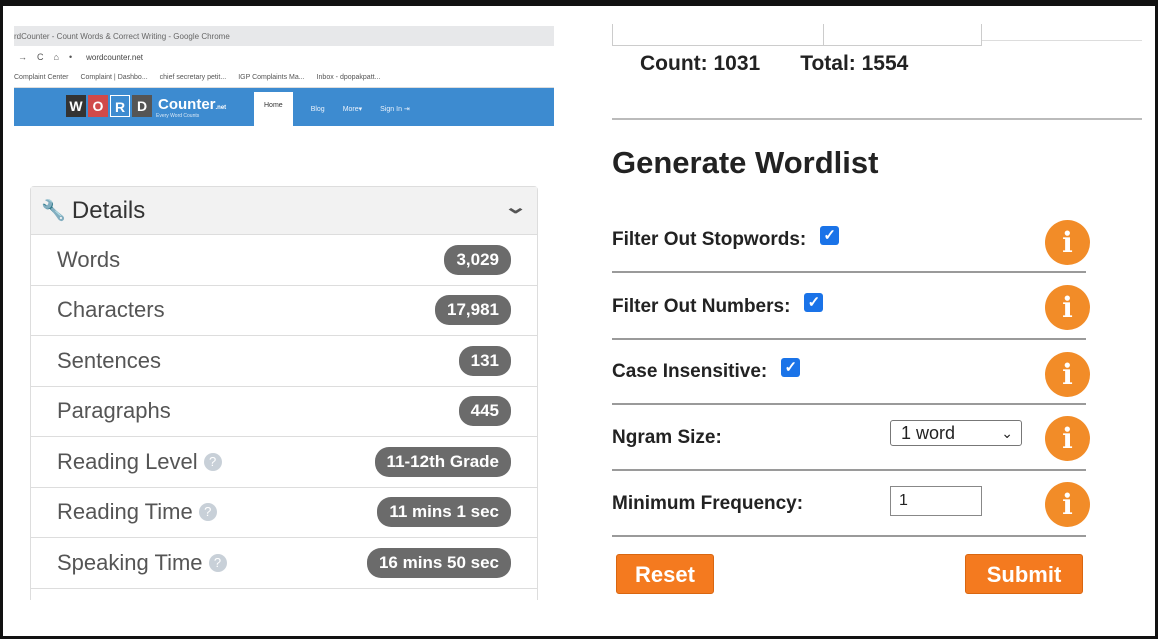 This screenshot has height=639, width=1158. Describe the element at coordinates (318, 116) in the screenshot. I see `nav-blog: Blog` at that location.